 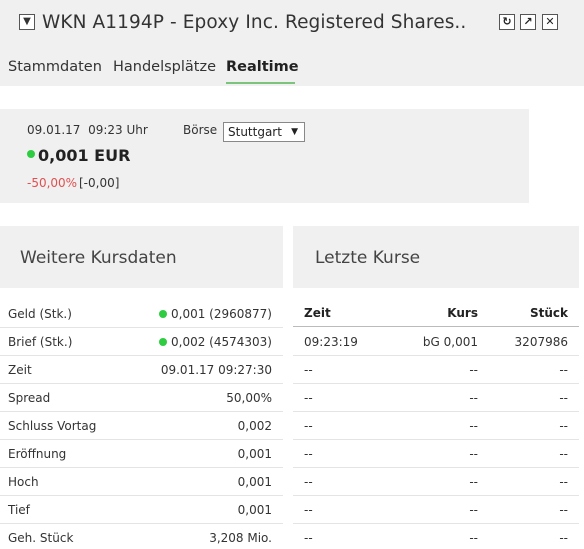 I want to click on kursdaten-label: Brief (Stk.), so click(x=40, y=342).